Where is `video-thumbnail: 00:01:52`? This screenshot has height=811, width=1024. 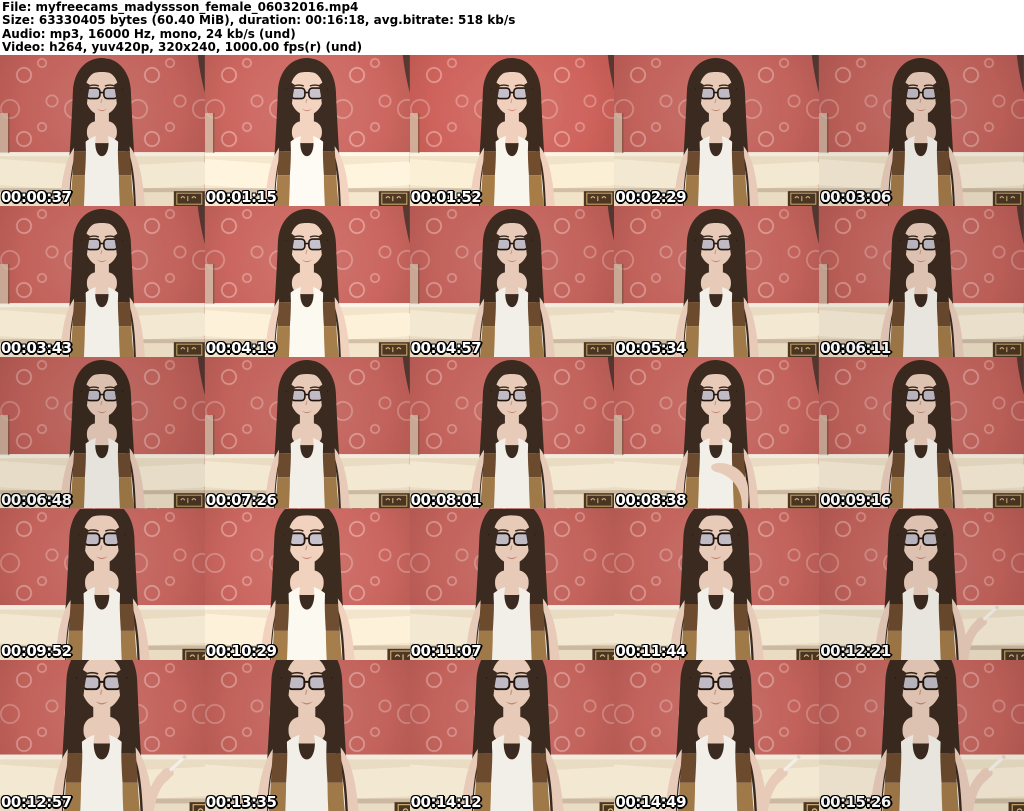 video-thumbnail: 00:01:52 is located at coordinates (512, 131).